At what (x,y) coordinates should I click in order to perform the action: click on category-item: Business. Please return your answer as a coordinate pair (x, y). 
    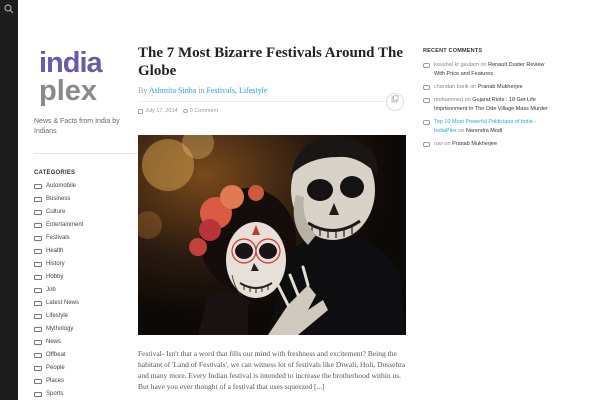
    Looking at the image, I should click on (58, 201).